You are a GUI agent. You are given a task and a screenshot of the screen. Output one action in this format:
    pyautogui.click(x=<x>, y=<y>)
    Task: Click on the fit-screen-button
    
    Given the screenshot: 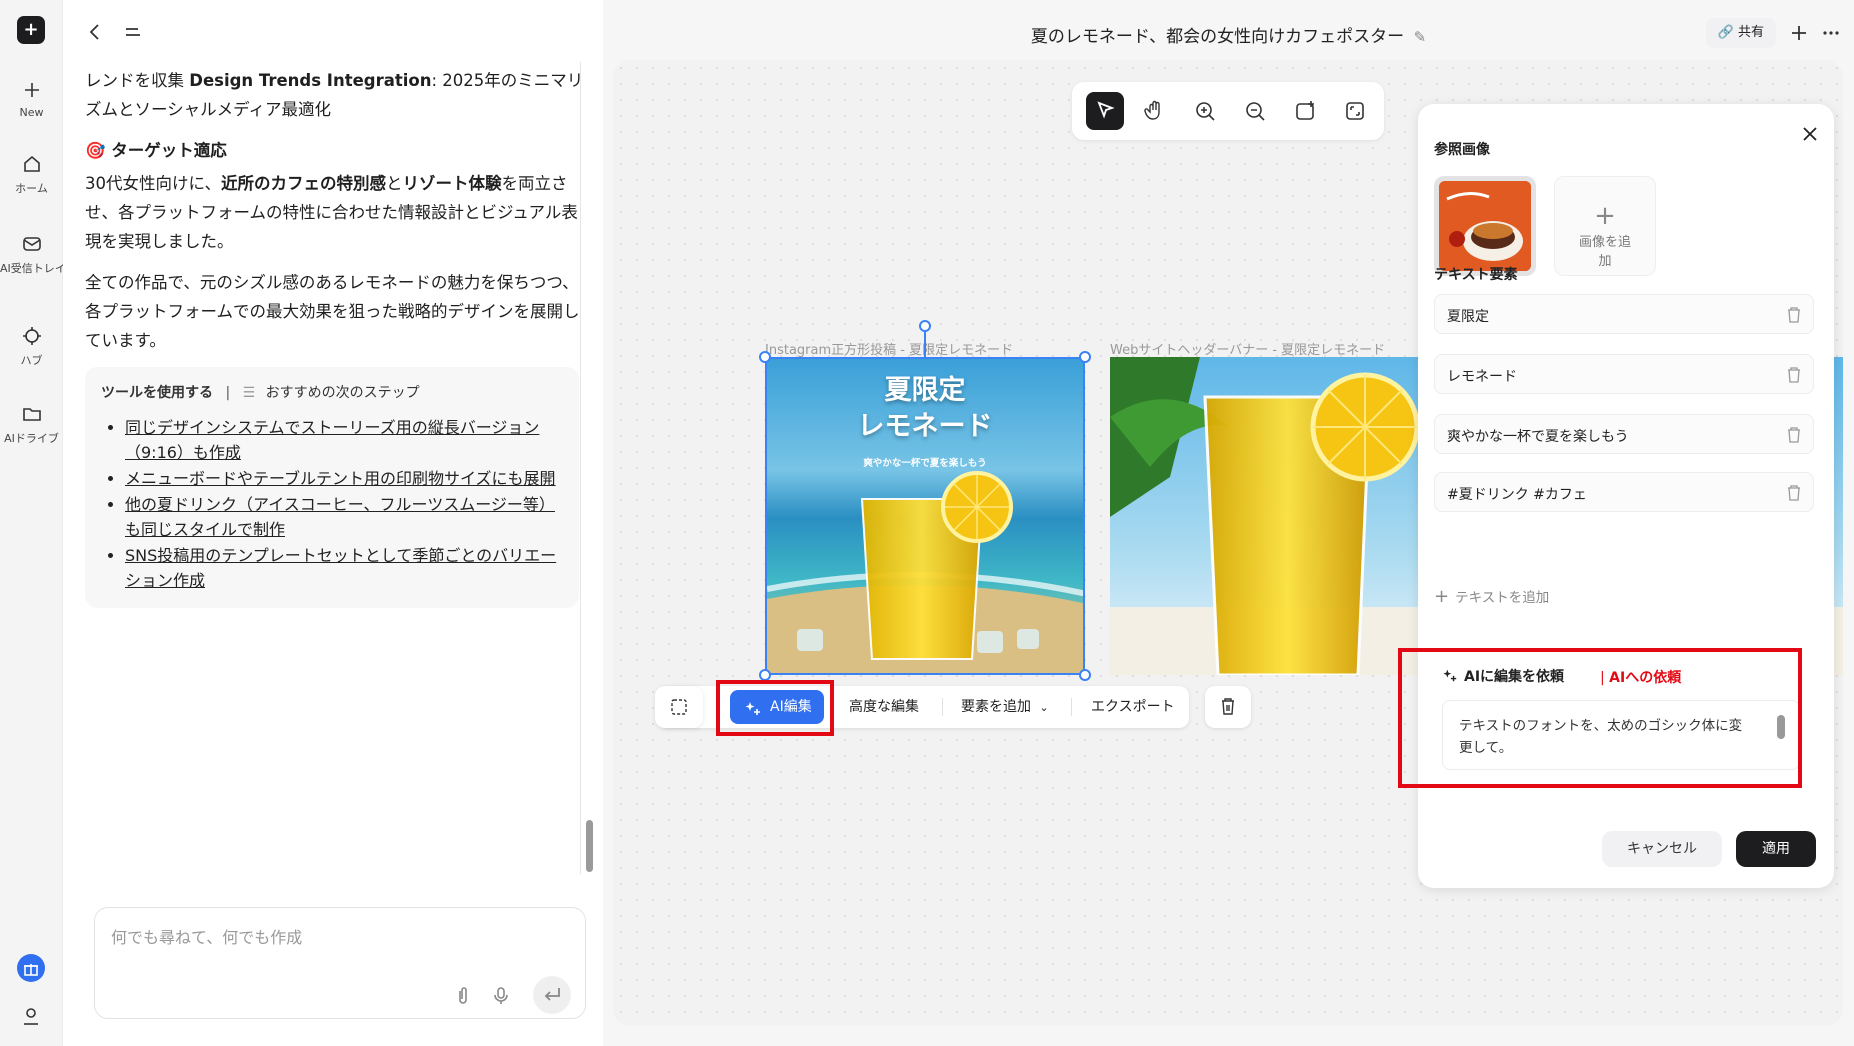 What is the action you would take?
    pyautogui.click(x=1355, y=111)
    